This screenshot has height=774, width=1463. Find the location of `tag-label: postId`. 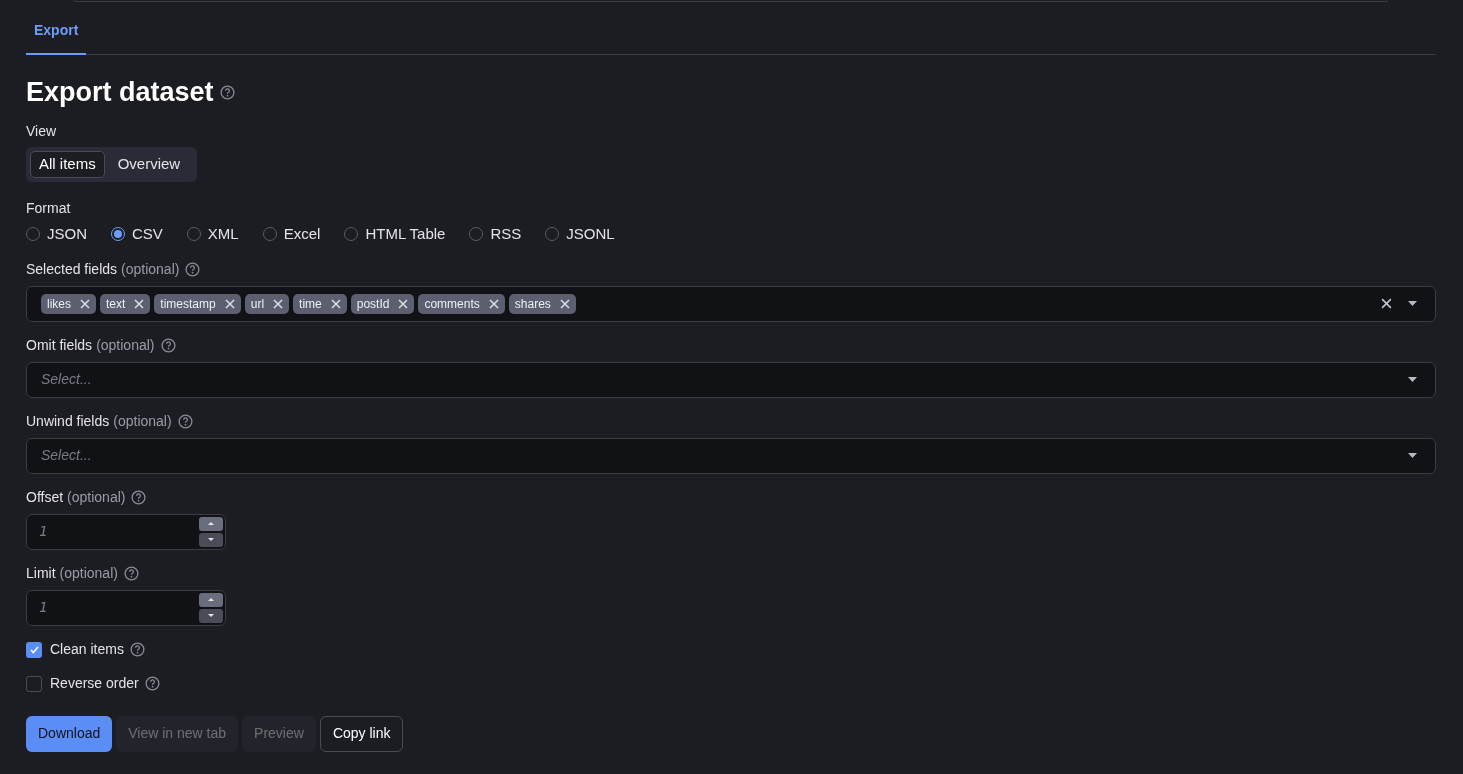

tag-label: postId is located at coordinates (373, 304).